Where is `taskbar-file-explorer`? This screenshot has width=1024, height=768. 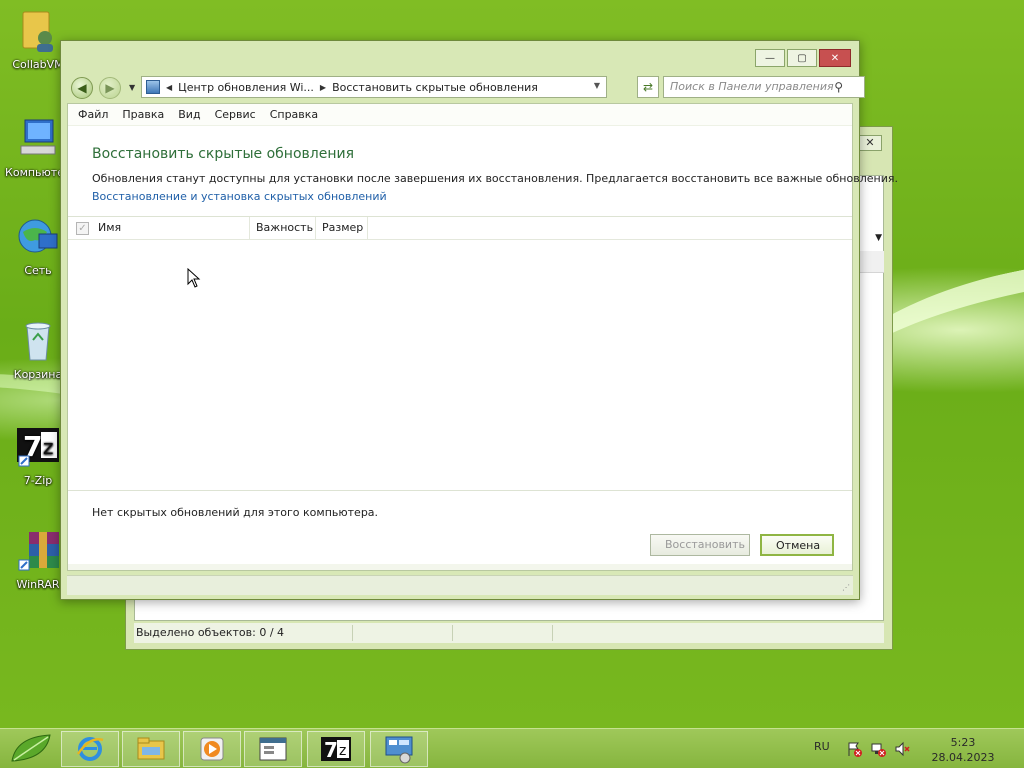 taskbar-file-explorer is located at coordinates (151, 749).